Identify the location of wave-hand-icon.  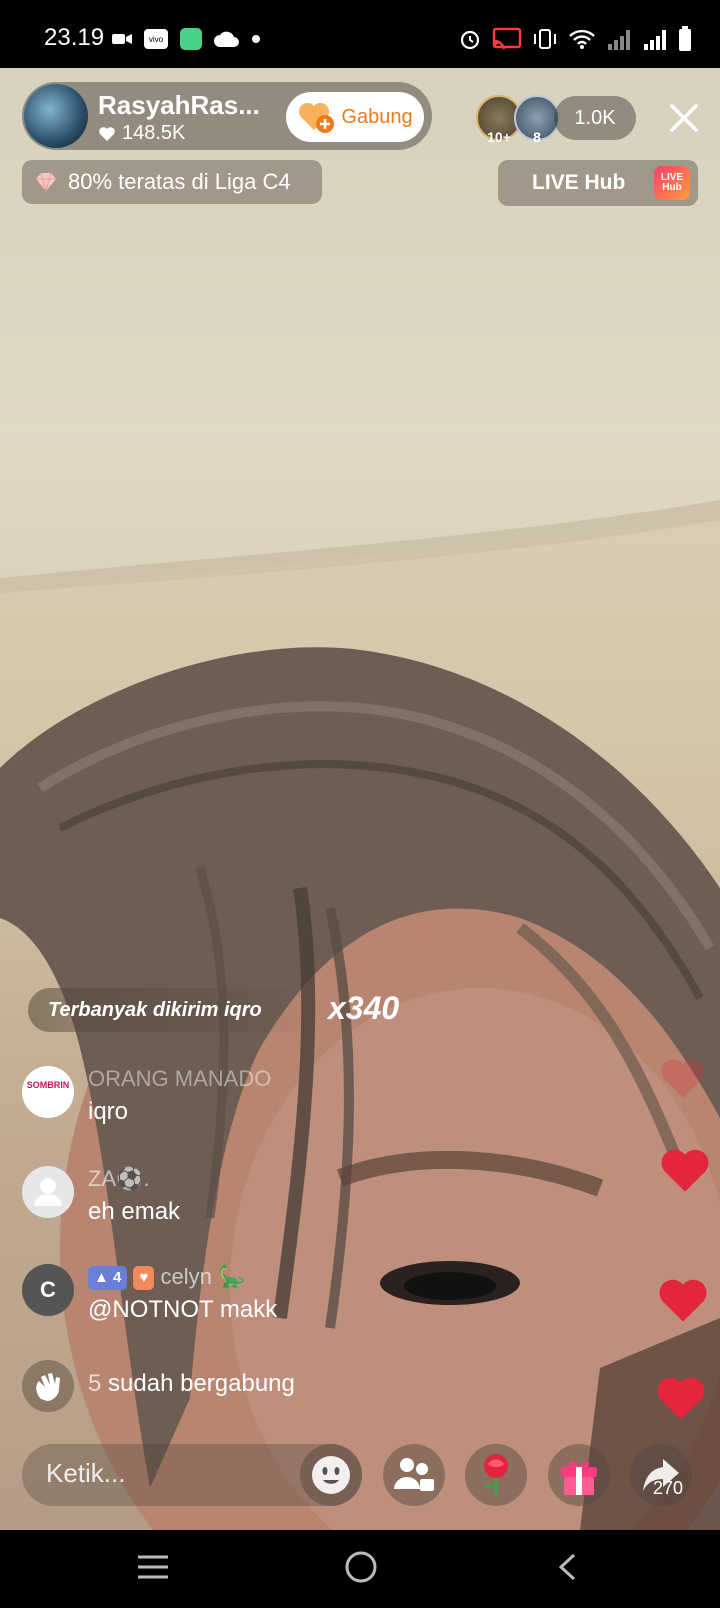
(48, 1386).